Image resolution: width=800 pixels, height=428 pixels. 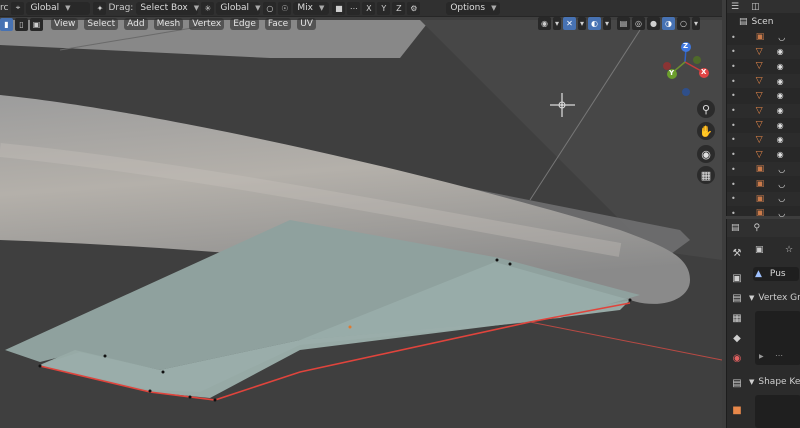 What do you see at coordinates (399, 8) in the screenshot?
I see `axis-z-toggle: Z` at bounding box center [399, 8].